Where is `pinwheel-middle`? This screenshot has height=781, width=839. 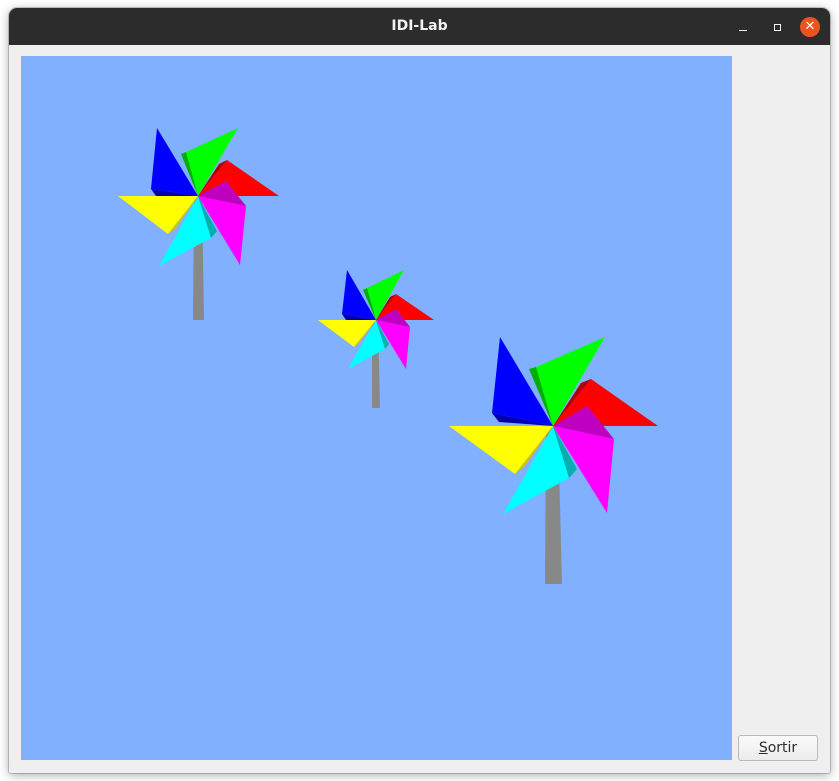
pinwheel-middle is located at coordinates (376, 339).